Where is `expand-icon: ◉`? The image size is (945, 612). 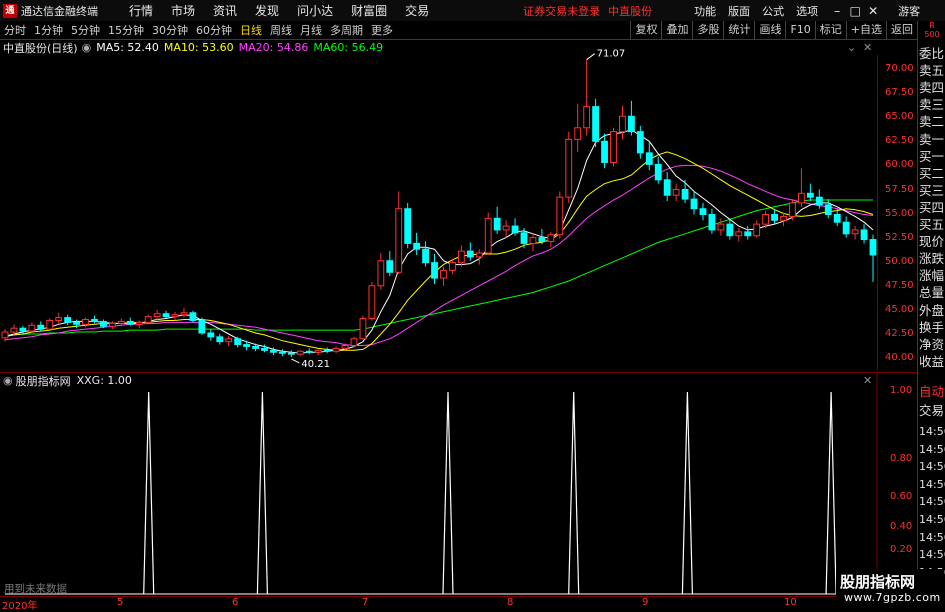 expand-icon: ◉ is located at coordinates (8, 380).